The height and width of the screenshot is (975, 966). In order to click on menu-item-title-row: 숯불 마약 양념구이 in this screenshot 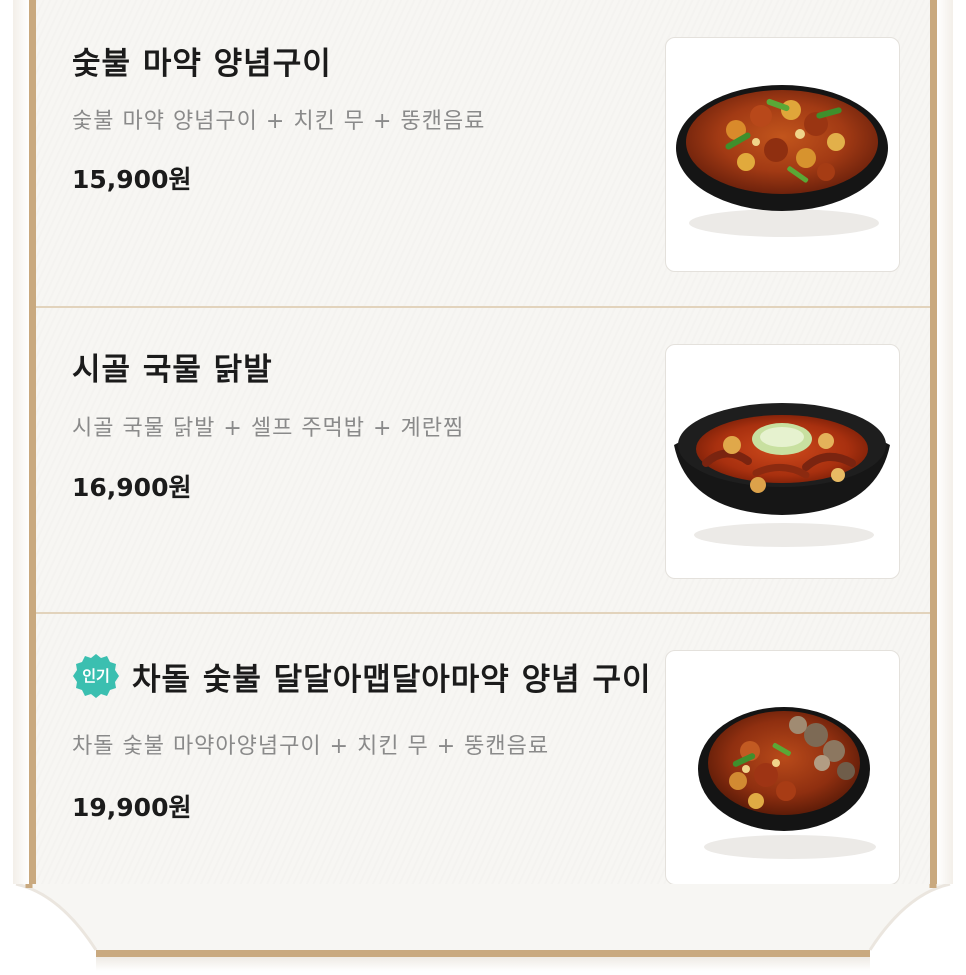, I will do `click(202, 60)`.